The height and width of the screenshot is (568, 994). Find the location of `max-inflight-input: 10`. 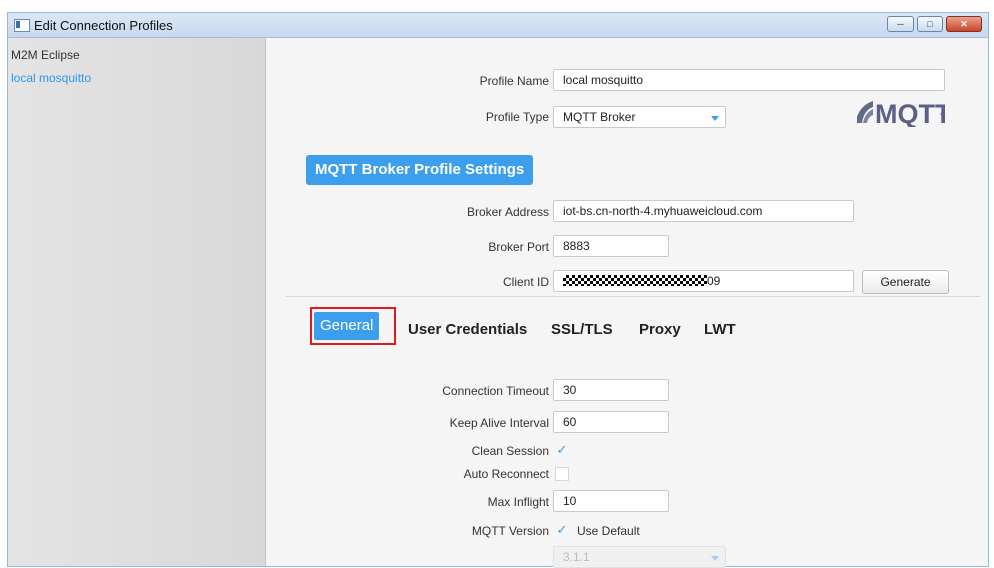

max-inflight-input: 10 is located at coordinates (611, 501).